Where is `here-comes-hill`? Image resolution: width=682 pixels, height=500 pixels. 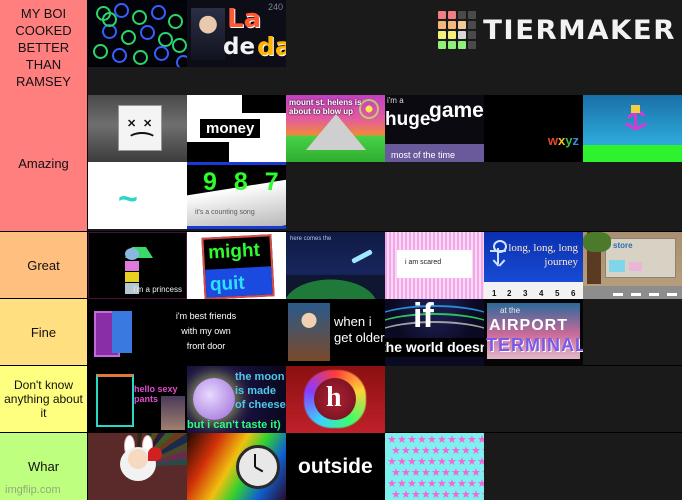
here-comes-hill is located at coordinates (335, 287).